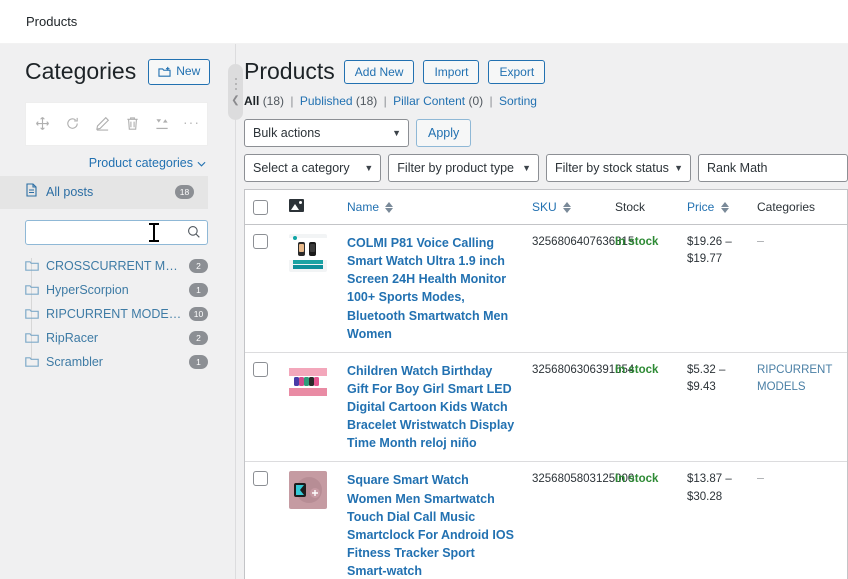 Image resolution: width=848 pixels, height=579 pixels. What do you see at coordinates (517, 71) in the screenshot?
I see `export-button: Export` at bounding box center [517, 71].